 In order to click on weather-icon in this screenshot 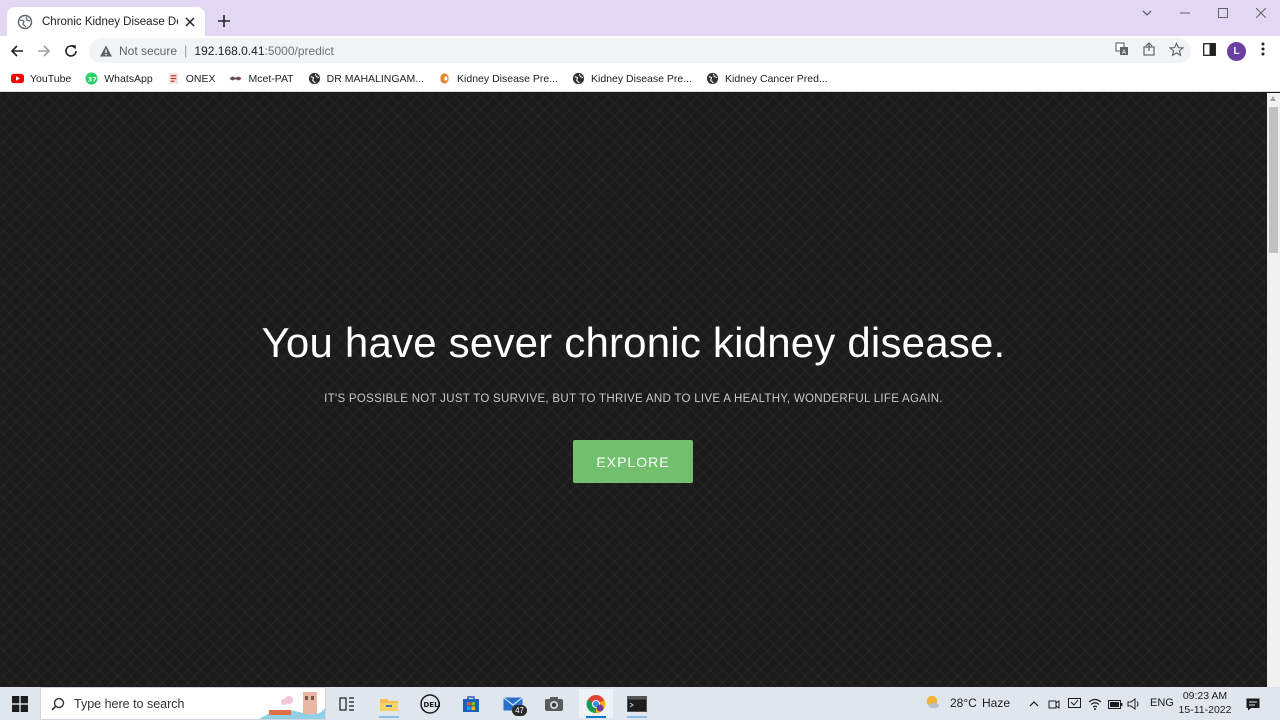, I will do `click(932, 702)`.